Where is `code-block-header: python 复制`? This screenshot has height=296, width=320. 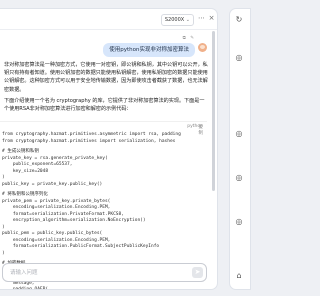 code-block-header: python 复制 is located at coordinates (103, 128).